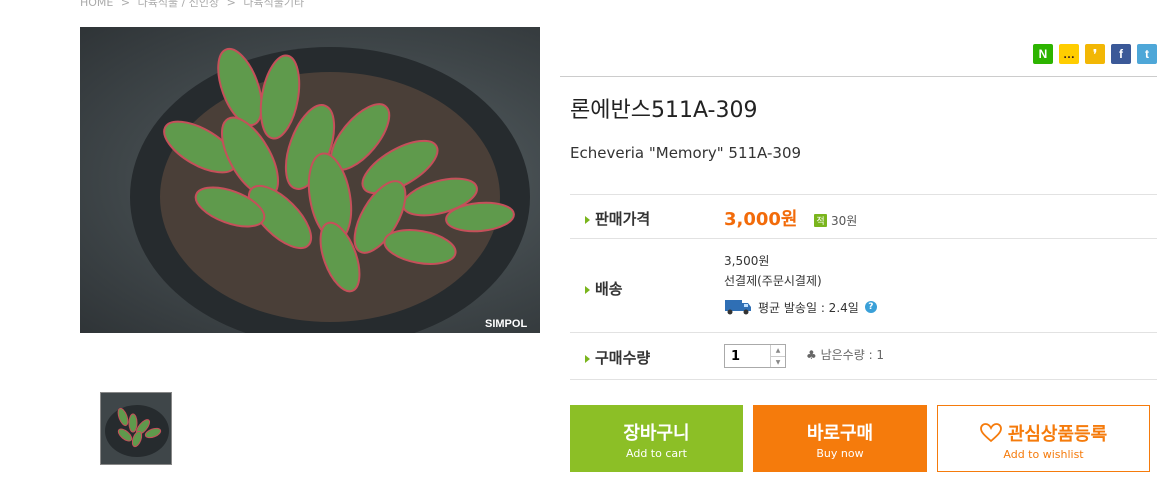 This screenshot has width=1157, height=492. I want to click on price-label: 판매가격, so click(617, 218).